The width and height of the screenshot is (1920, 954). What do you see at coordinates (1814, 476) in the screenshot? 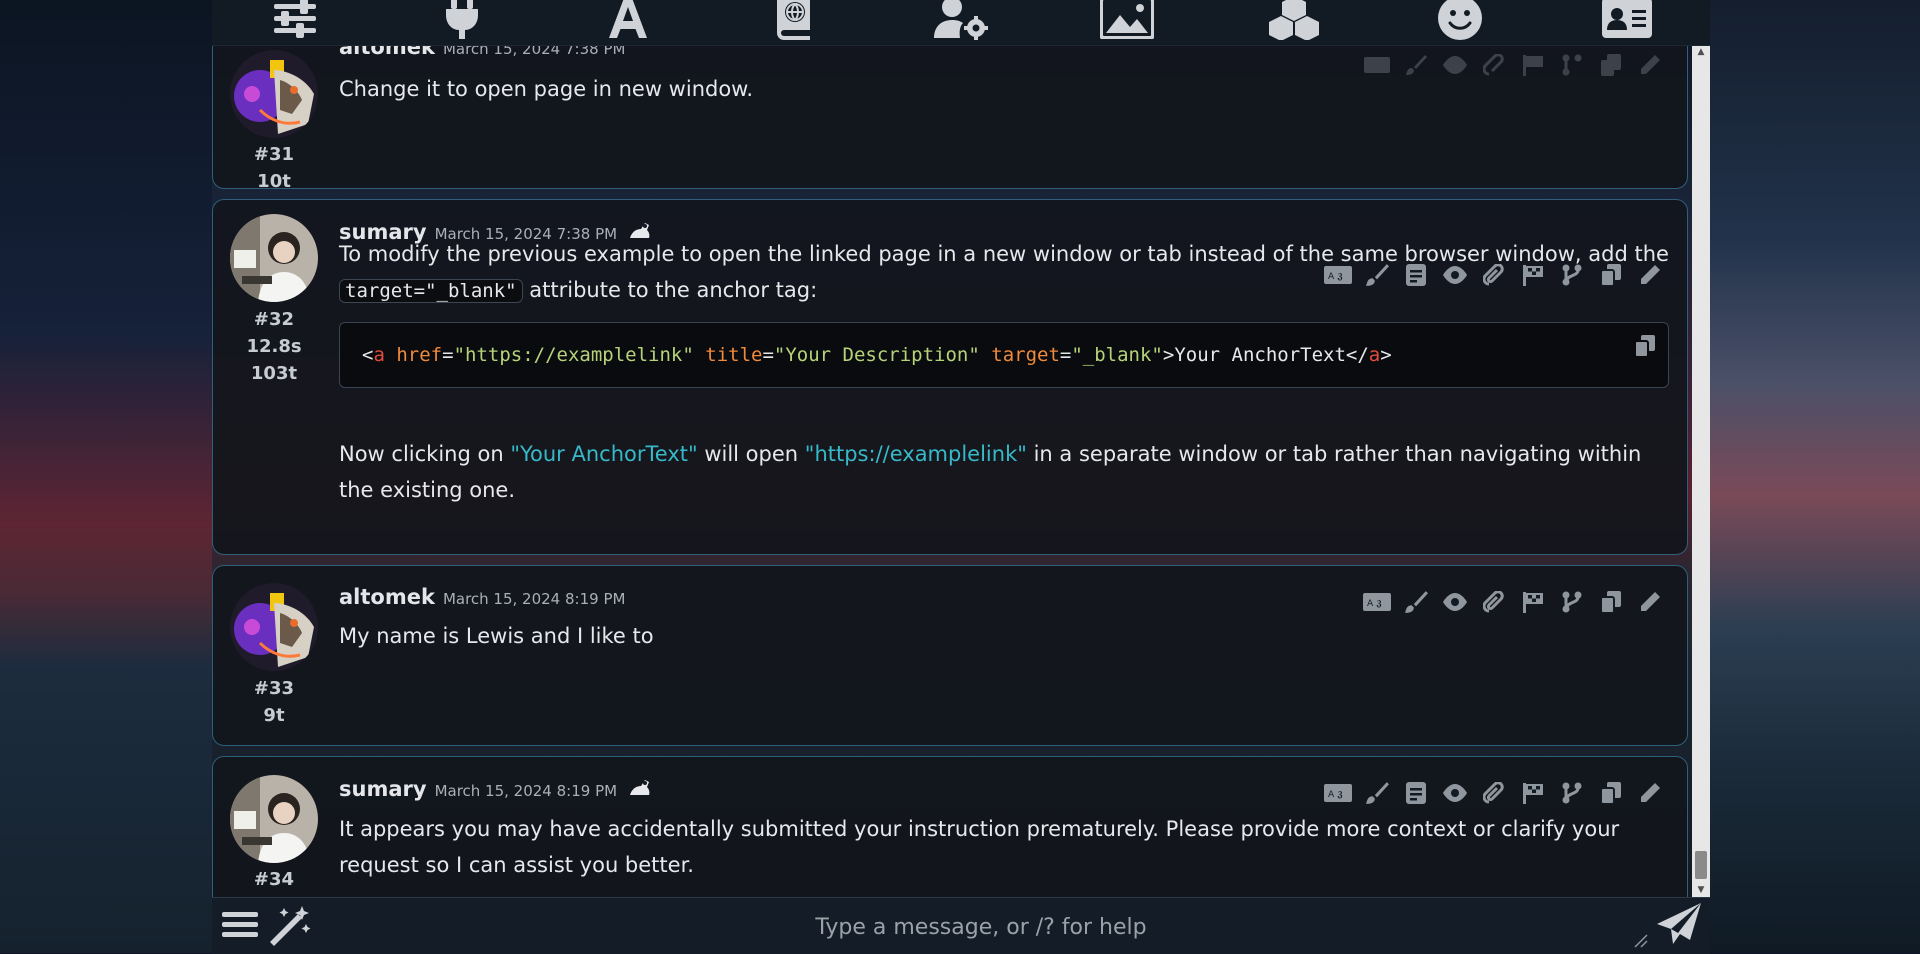
I see `background-right` at bounding box center [1814, 476].